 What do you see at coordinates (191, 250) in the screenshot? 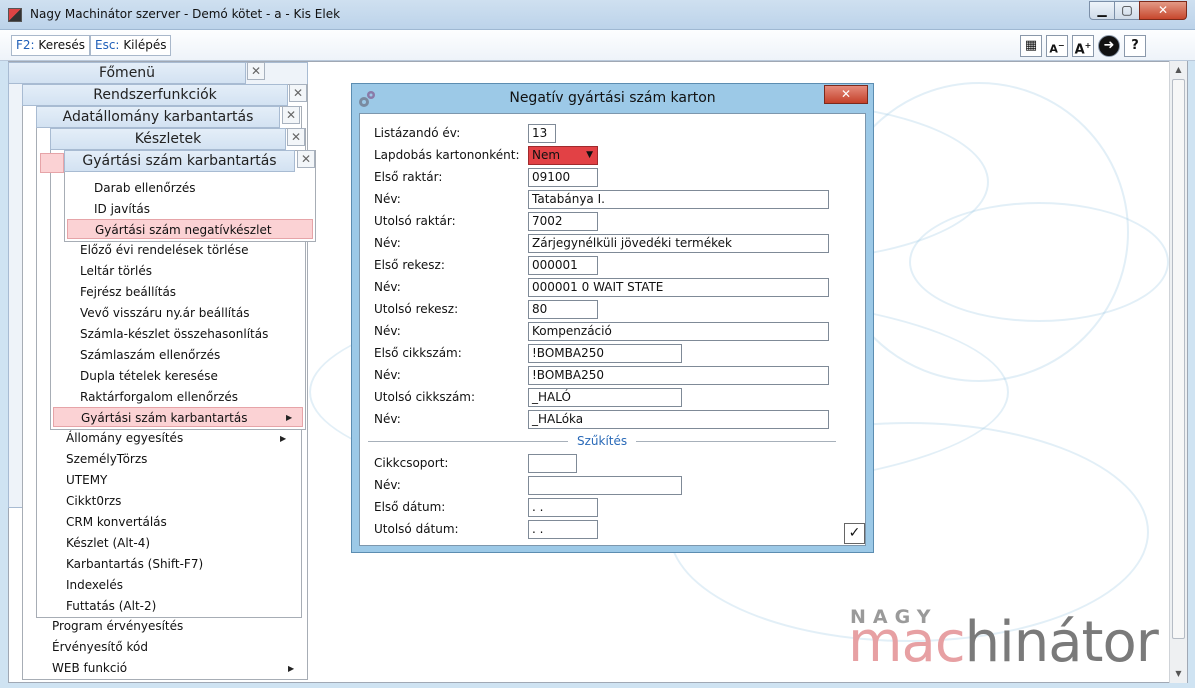
I see `menu-item-delete-prev-orders: Előző évi rendelések törlése` at bounding box center [191, 250].